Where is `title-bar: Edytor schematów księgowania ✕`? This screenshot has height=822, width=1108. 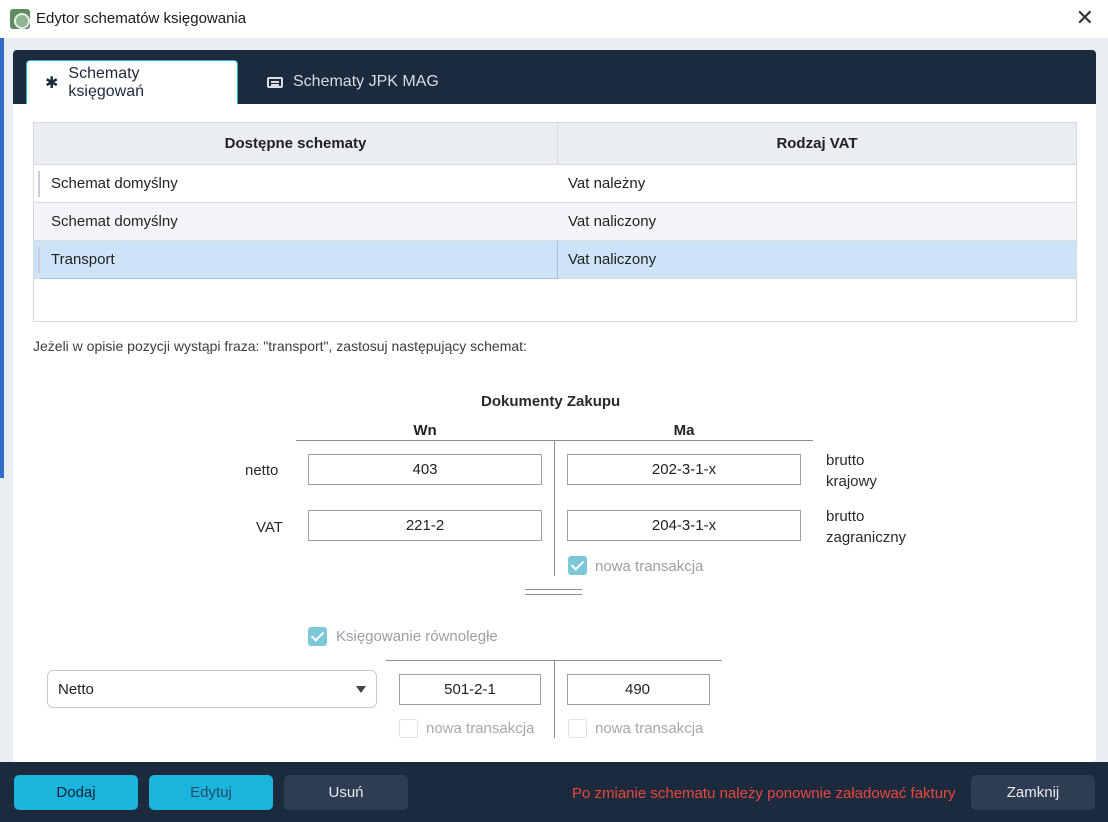
title-bar: Edytor schematów księgowania ✕ is located at coordinates (554, 19).